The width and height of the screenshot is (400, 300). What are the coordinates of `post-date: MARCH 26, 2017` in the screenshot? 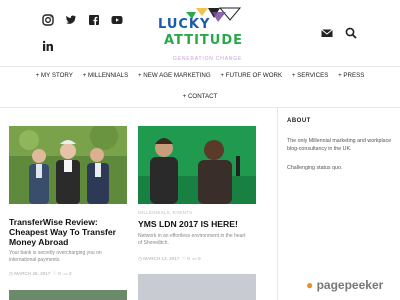 It's located at (32, 273).